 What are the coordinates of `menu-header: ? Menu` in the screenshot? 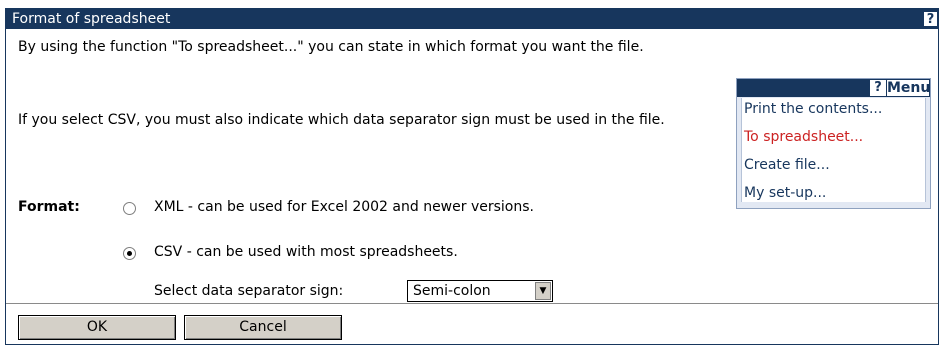 It's located at (833, 88).